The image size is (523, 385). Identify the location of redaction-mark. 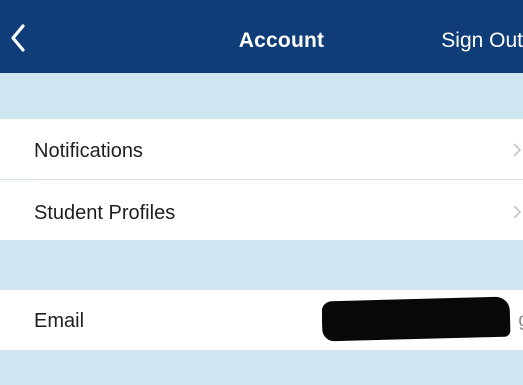
(416, 319).